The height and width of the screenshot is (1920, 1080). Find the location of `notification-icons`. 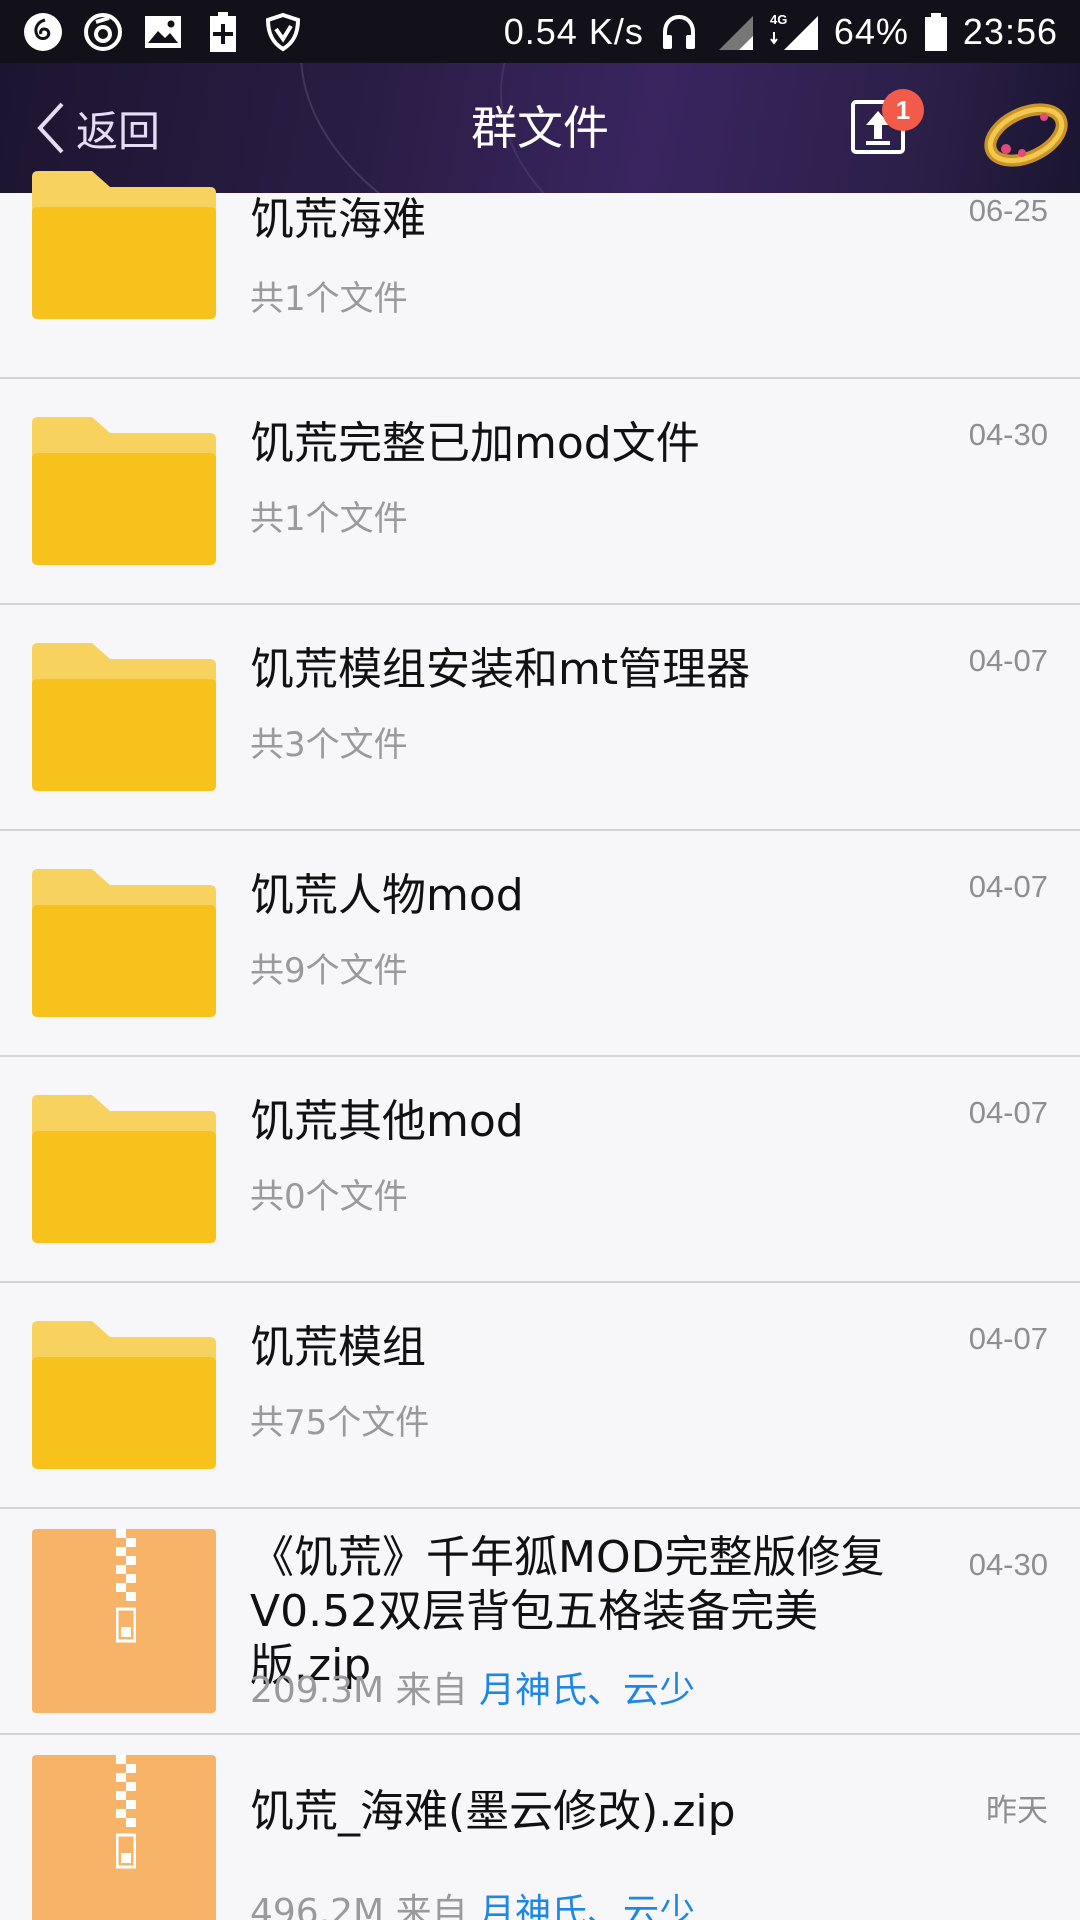

notification-icons is located at coordinates (163, 32).